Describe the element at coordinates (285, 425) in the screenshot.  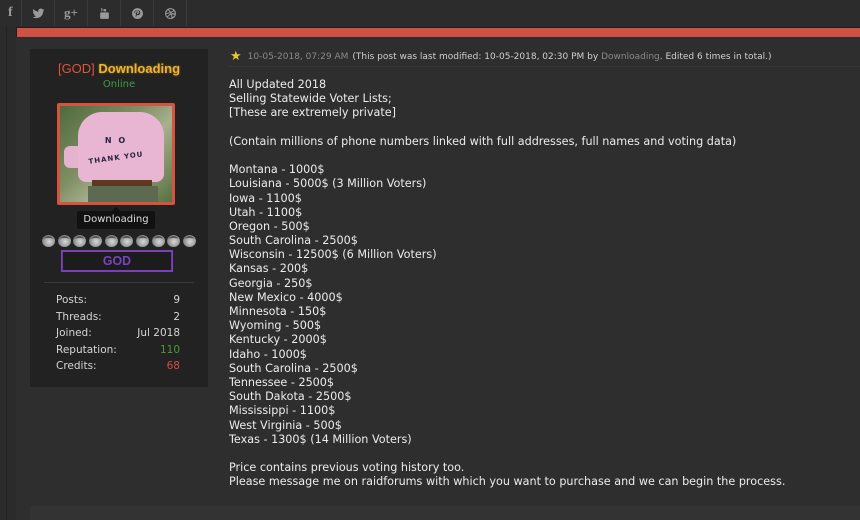
I see `listing-item: West Virginia - 500$` at that location.